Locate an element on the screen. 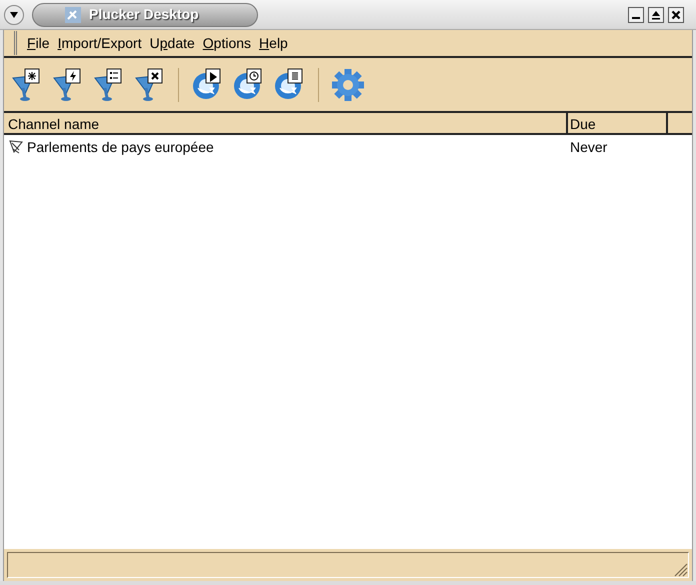 The width and height of the screenshot is (696, 585). maximize-icon is located at coordinates (656, 15).